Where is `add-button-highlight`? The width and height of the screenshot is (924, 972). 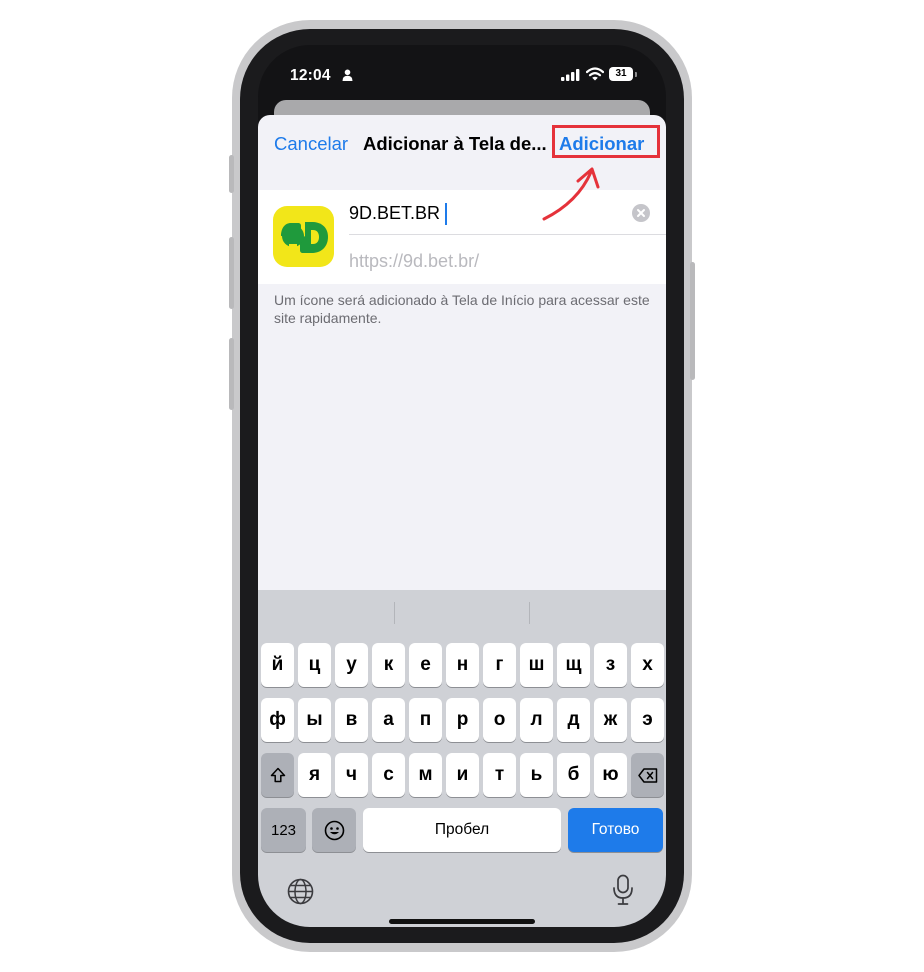
add-button-highlight is located at coordinates (606, 141).